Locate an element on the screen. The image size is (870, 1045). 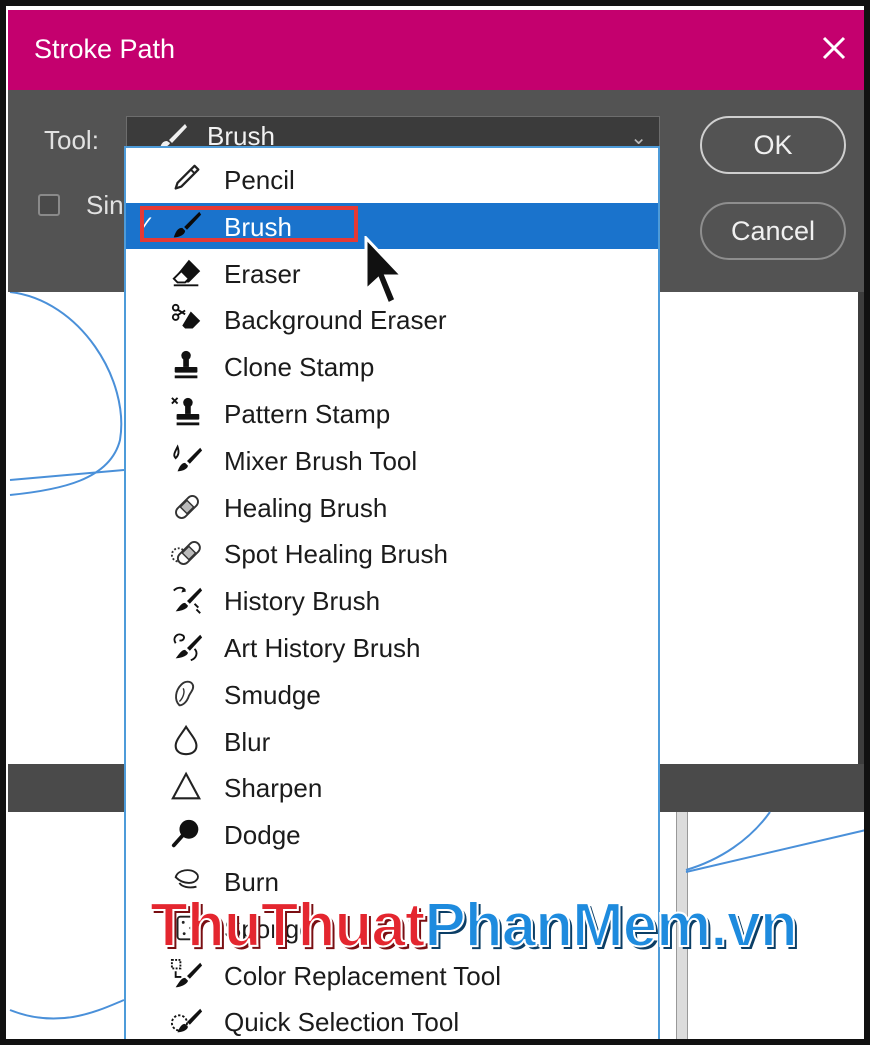
dropdown-item-label: Sharpen is located at coordinates (273, 788).